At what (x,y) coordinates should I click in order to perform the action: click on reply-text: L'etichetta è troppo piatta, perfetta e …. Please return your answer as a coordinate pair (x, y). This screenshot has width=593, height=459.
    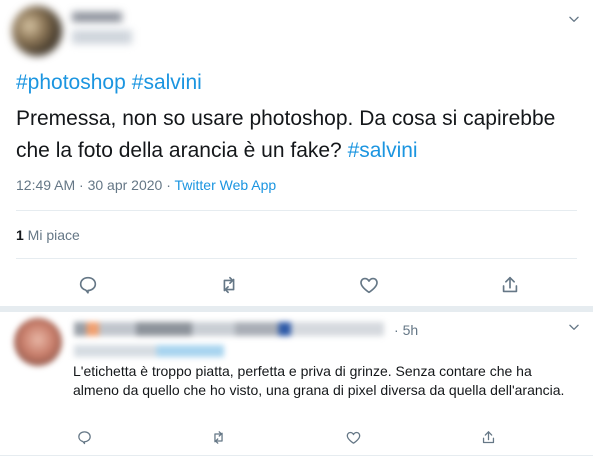
    Looking at the image, I should click on (319, 380).